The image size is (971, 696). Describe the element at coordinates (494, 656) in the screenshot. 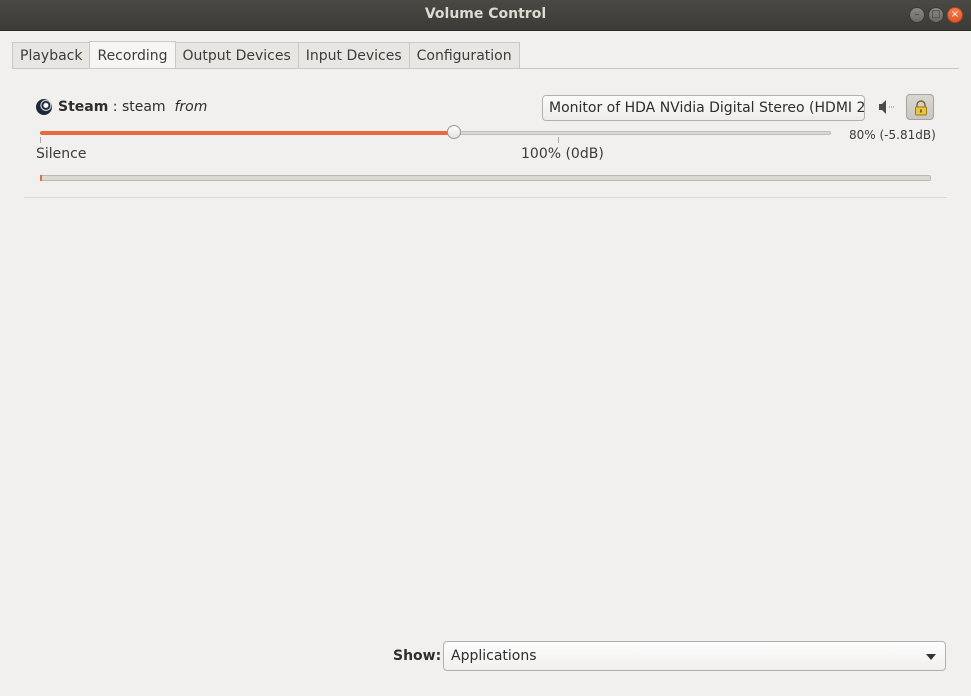

I see `show-filter-value: Applications` at that location.